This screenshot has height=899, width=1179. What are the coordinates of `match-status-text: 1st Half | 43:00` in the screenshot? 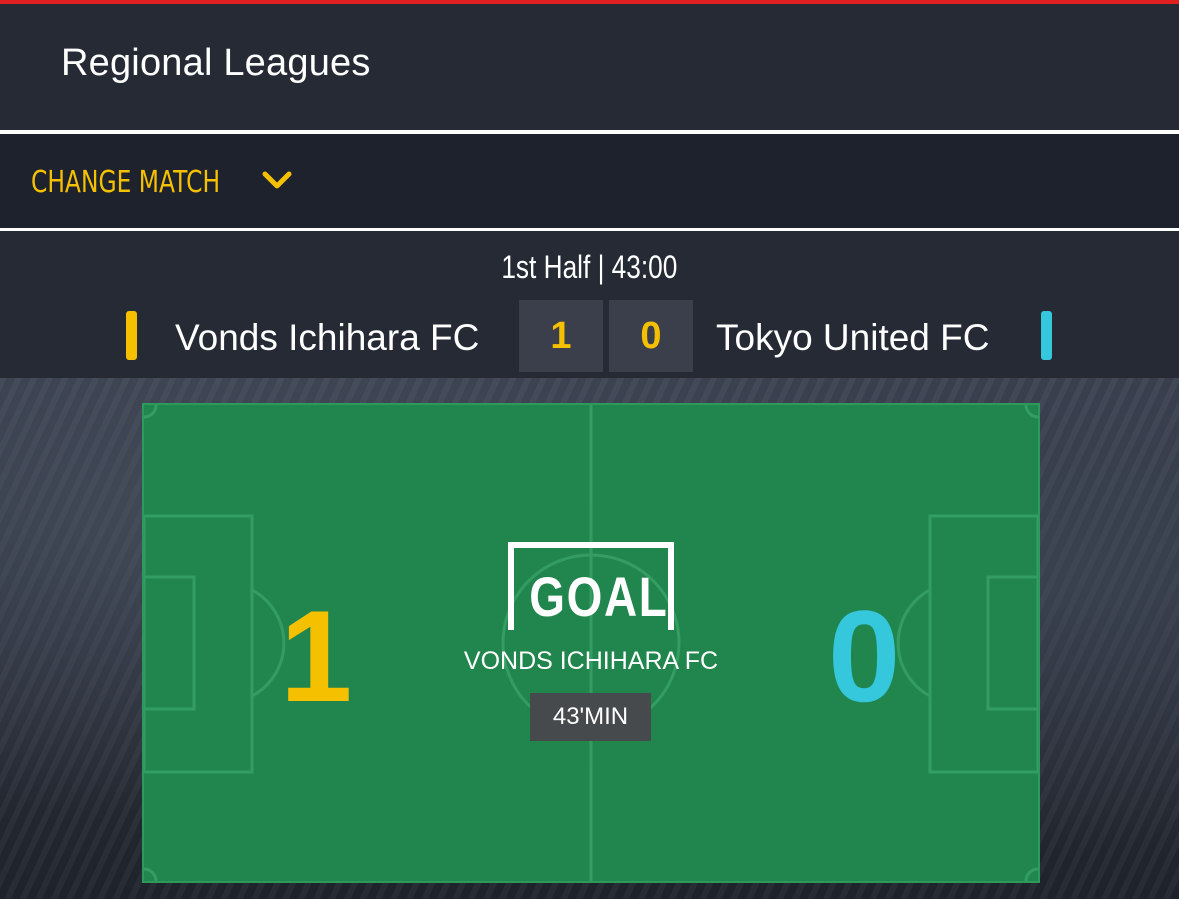 It's located at (589, 267).